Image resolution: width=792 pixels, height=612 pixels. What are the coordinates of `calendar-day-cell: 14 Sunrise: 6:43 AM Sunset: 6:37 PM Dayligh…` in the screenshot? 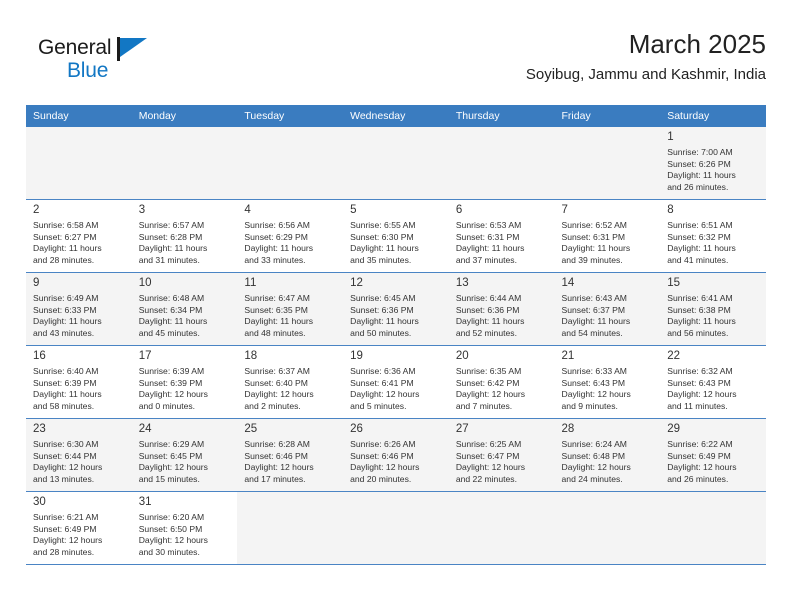 It's located at (607, 309).